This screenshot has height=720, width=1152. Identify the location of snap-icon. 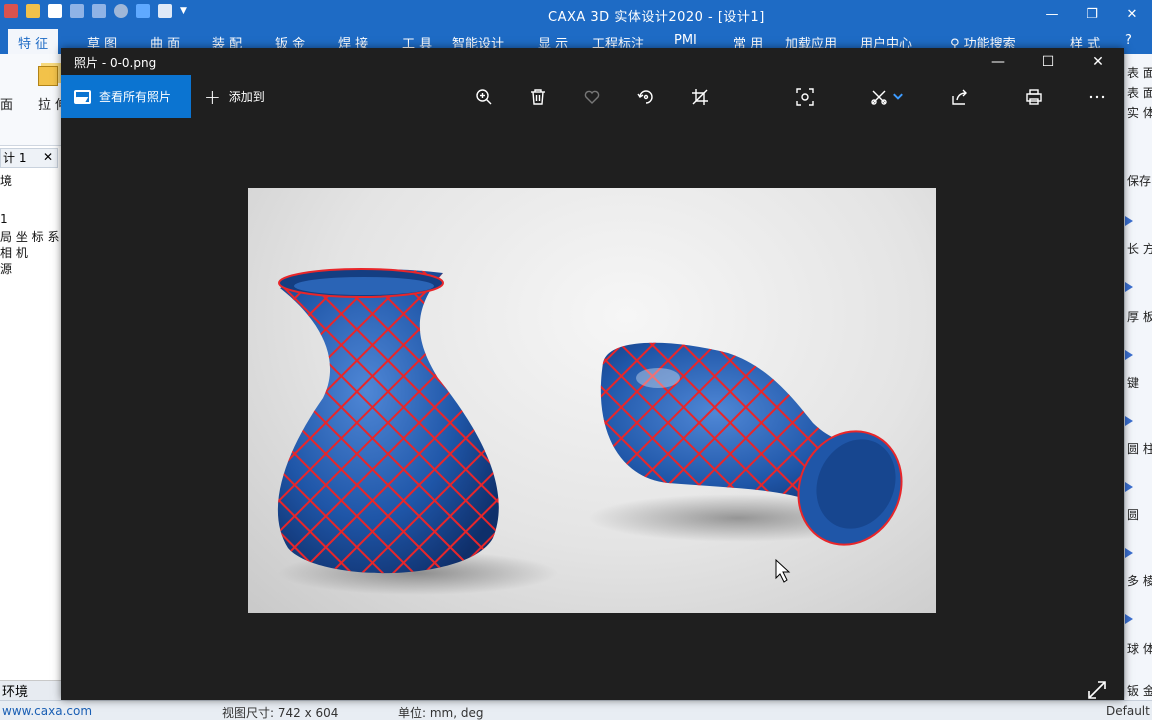
(143, 11).